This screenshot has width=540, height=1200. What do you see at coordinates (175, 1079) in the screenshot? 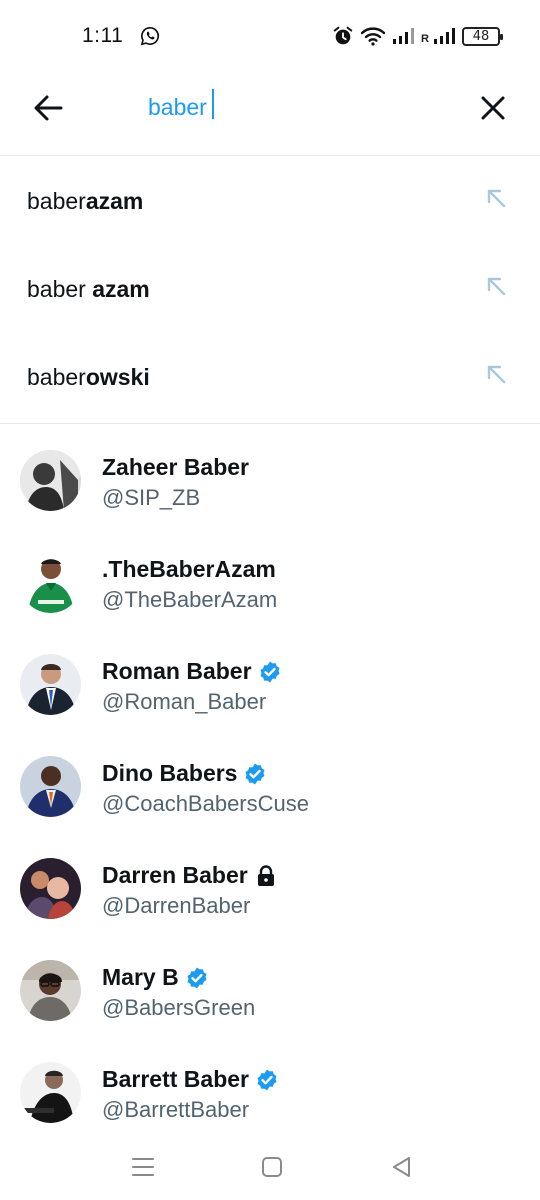
I see `user-name: Barrett Baber` at bounding box center [175, 1079].